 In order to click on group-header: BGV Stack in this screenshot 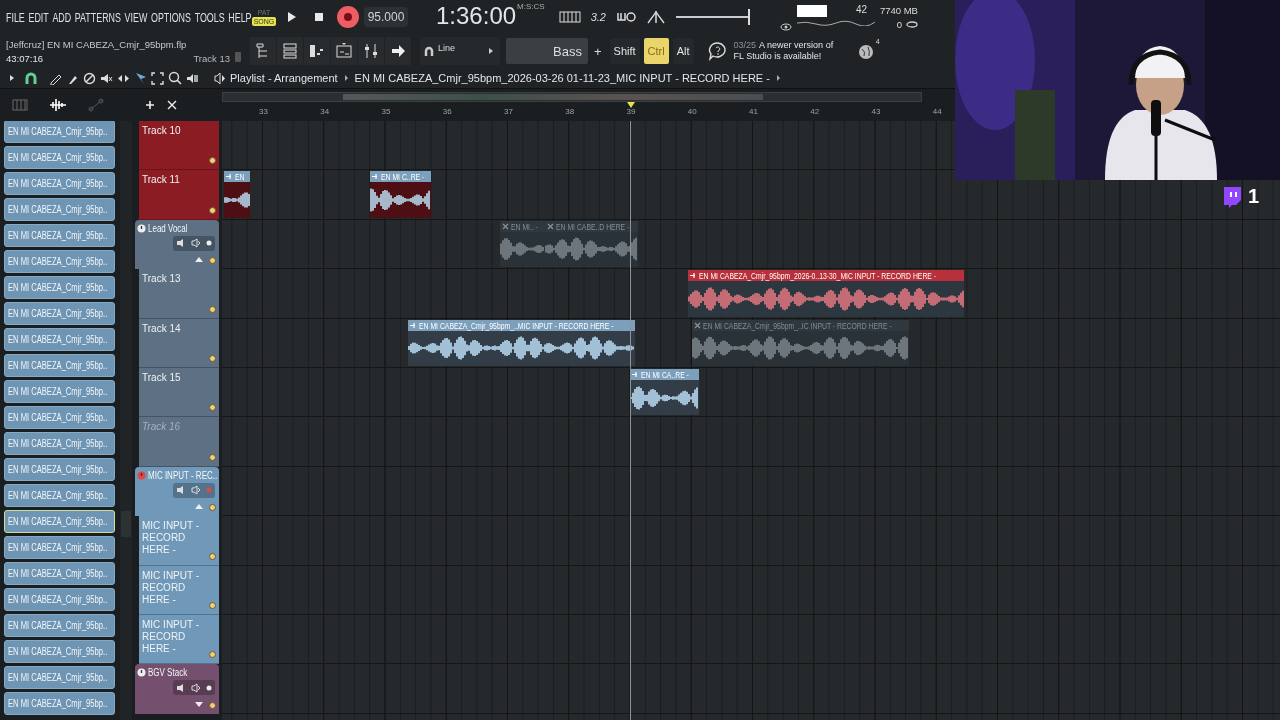, I will do `click(177, 689)`.